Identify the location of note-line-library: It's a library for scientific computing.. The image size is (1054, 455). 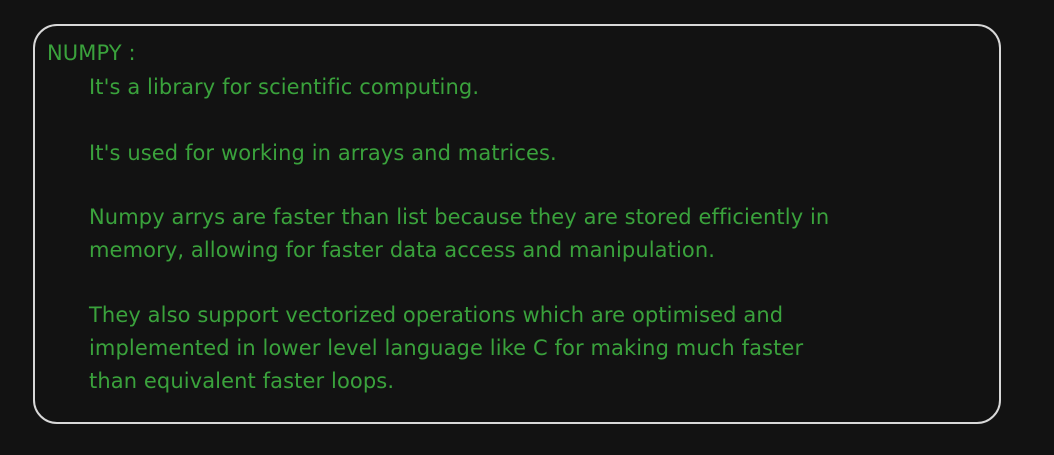
(284, 87).